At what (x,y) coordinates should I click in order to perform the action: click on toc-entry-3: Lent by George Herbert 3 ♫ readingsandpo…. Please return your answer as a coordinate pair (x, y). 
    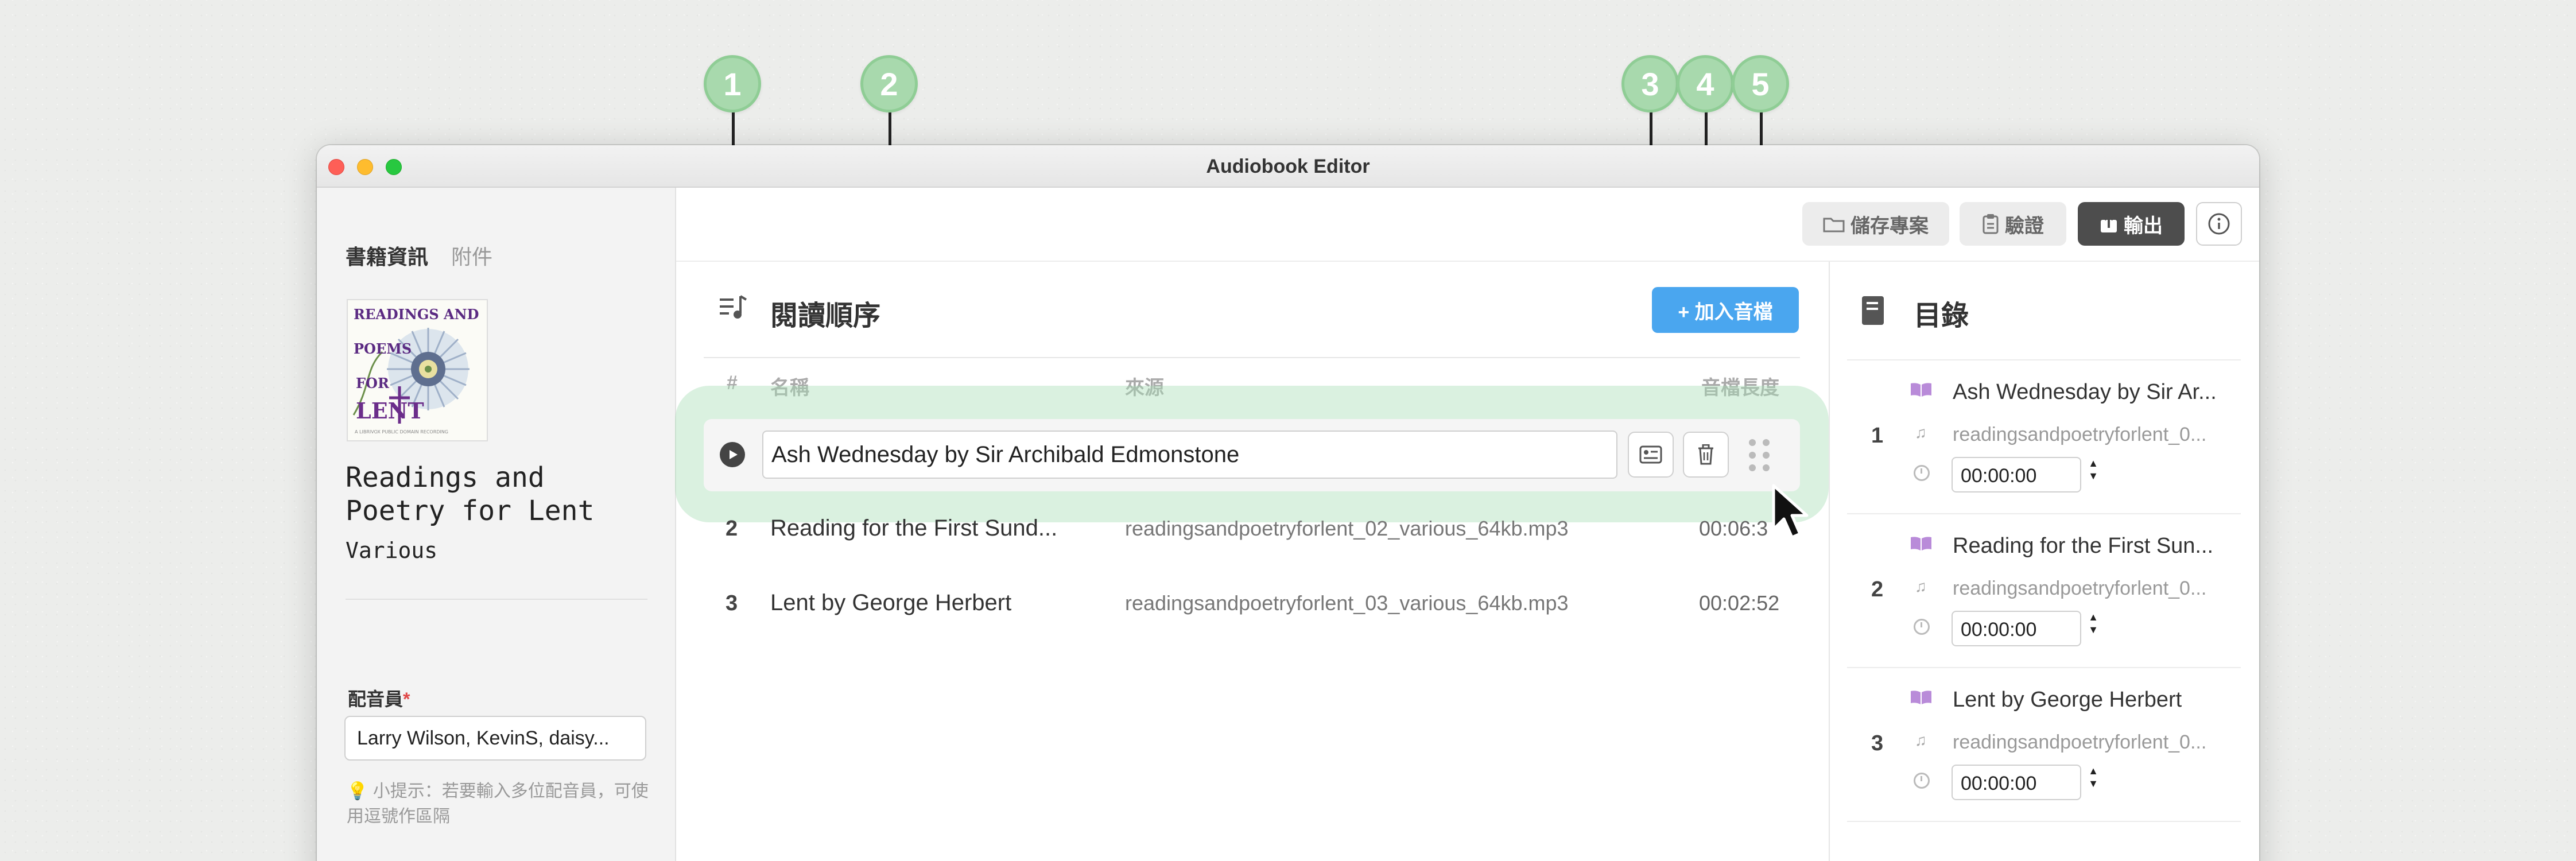
    Looking at the image, I should click on (2044, 744).